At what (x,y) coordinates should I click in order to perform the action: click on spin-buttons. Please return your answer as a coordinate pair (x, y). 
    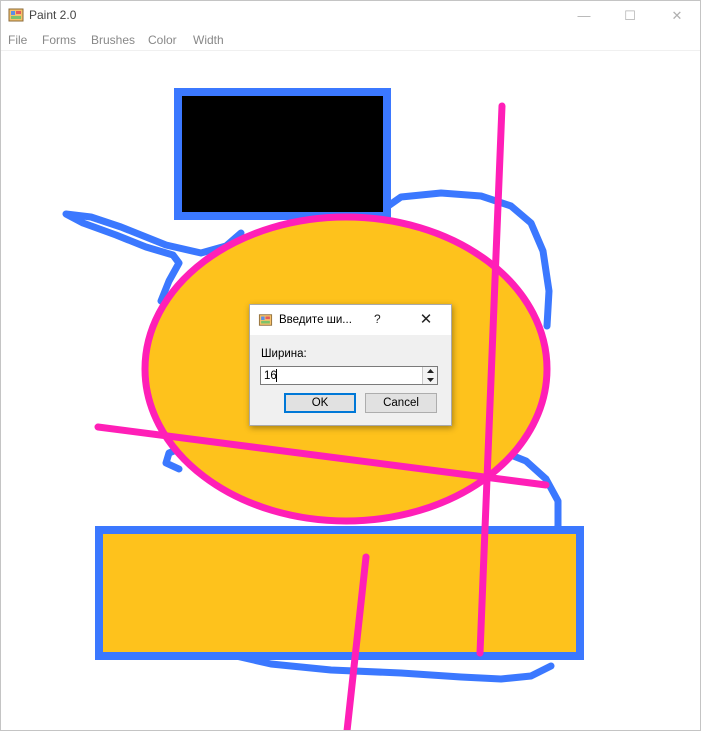
    Looking at the image, I should click on (429, 375).